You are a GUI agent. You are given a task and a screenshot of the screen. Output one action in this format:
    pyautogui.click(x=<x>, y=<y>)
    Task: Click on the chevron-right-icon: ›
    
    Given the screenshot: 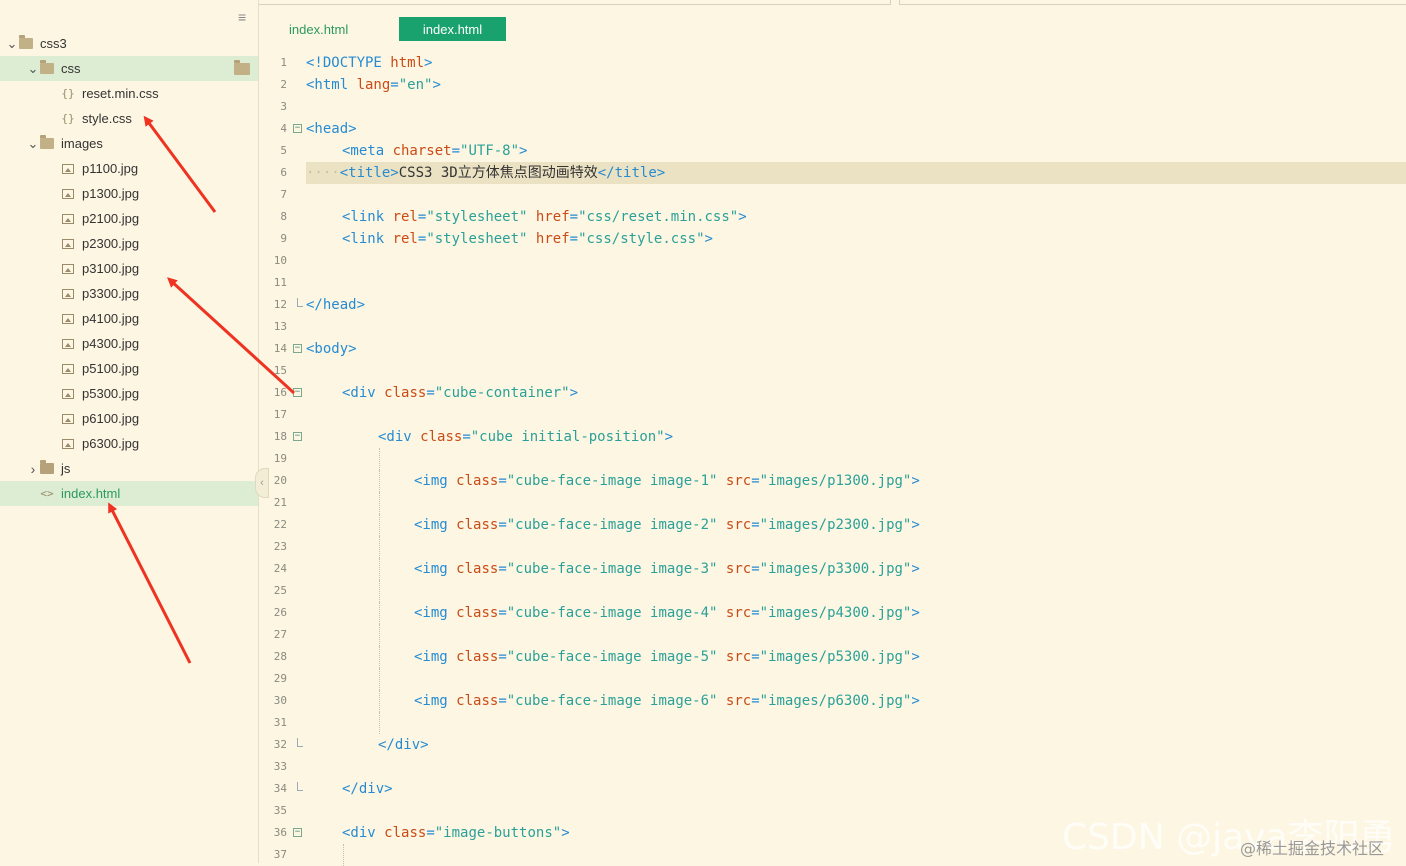 What is the action you would take?
    pyautogui.click(x=33, y=469)
    